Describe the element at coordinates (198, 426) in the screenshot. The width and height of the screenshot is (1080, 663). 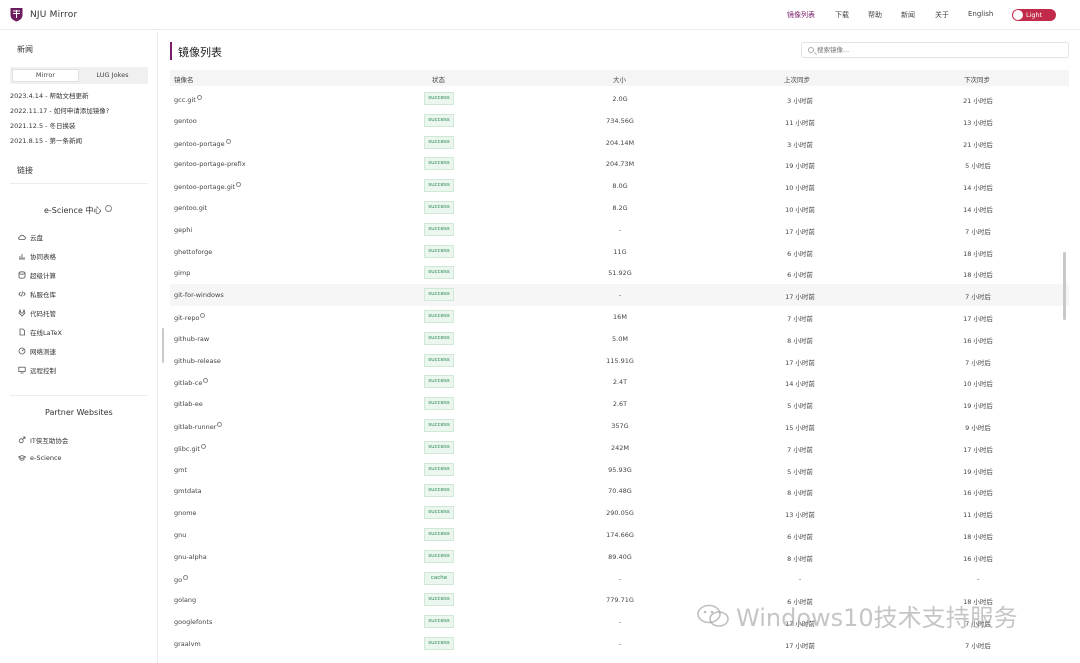
I see `mirror-name-link: gitlab-runner` at that location.